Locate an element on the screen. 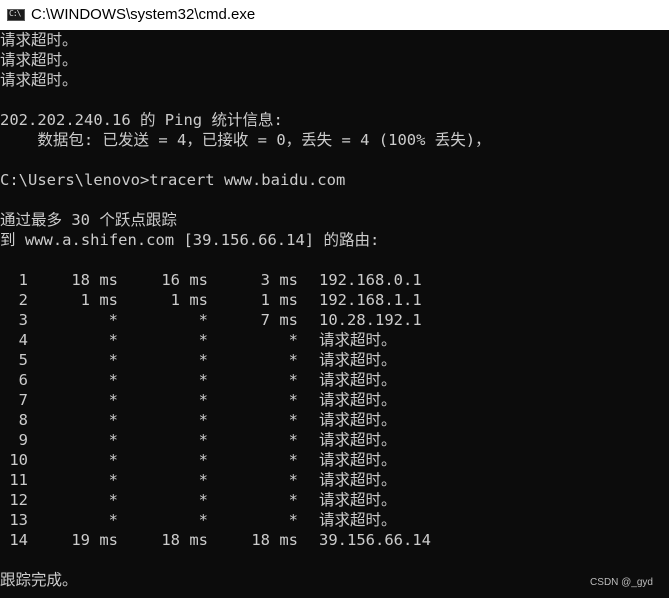 This screenshot has height=598, width=669. title-bar: C:\ C:\WINDOWS\system32\cmd.exe is located at coordinates (334, 15).